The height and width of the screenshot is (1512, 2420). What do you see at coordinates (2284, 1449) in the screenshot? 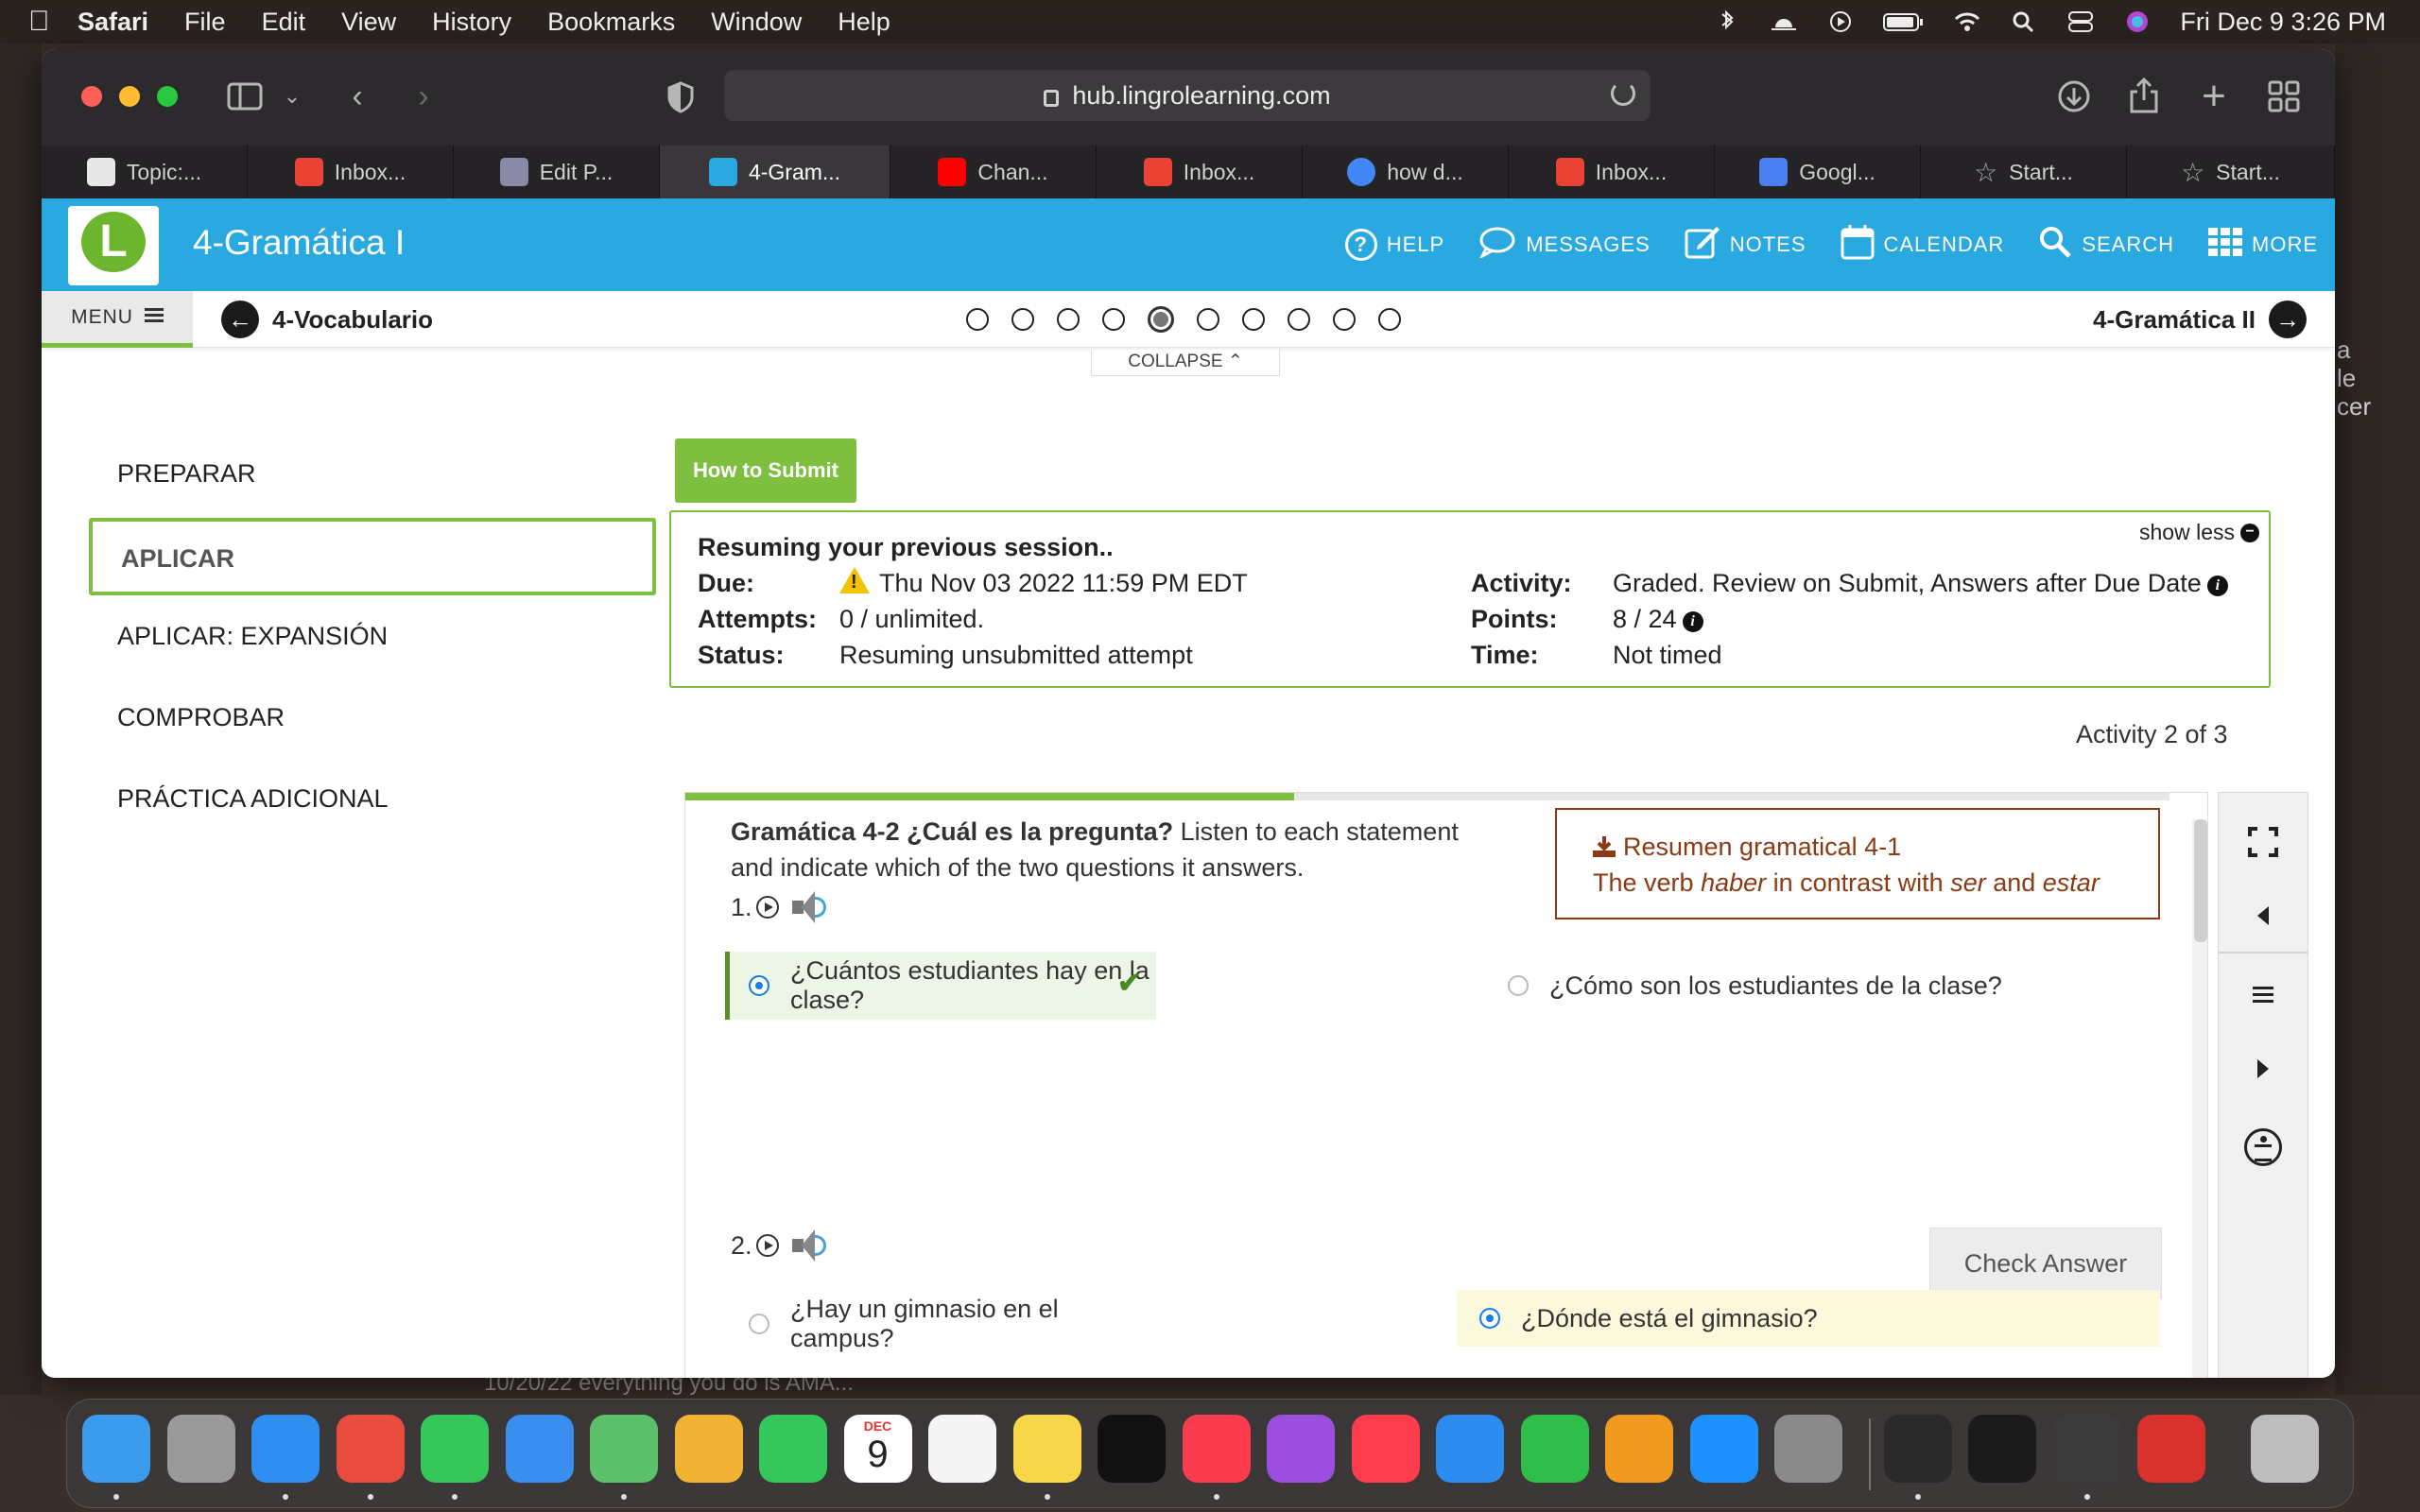
I see `trash-icon` at bounding box center [2284, 1449].